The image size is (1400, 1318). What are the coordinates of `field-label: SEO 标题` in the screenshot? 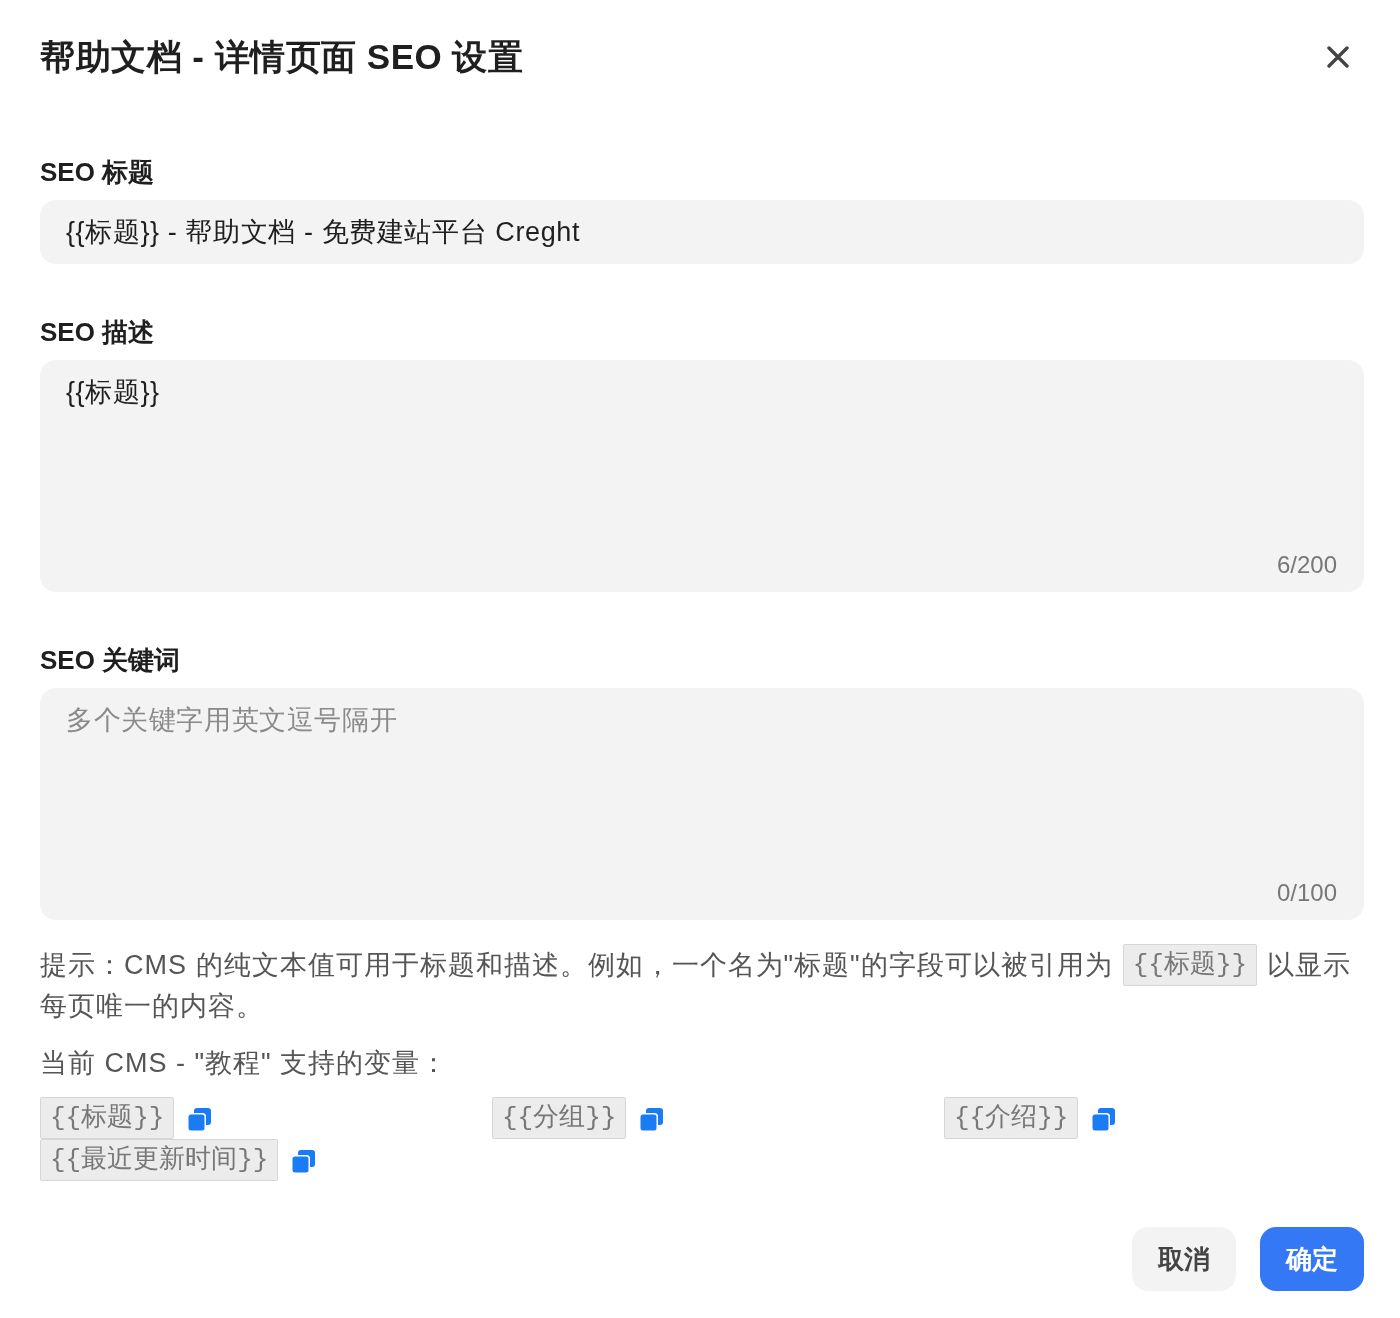 It's located at (98, 172).